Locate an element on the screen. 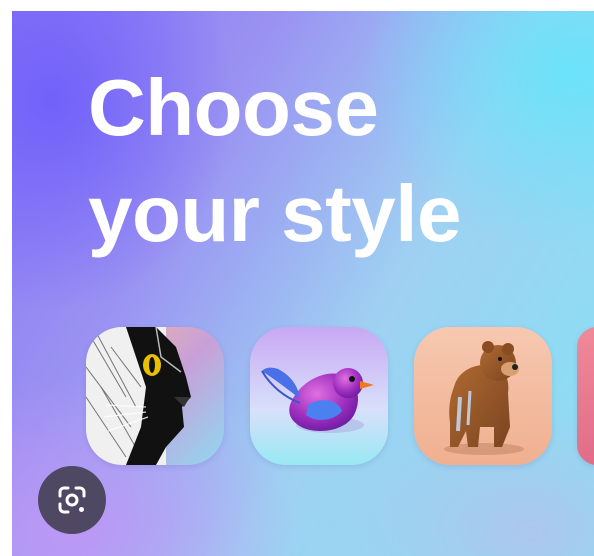  lens-search-icon is located at coordinates (72, 500).